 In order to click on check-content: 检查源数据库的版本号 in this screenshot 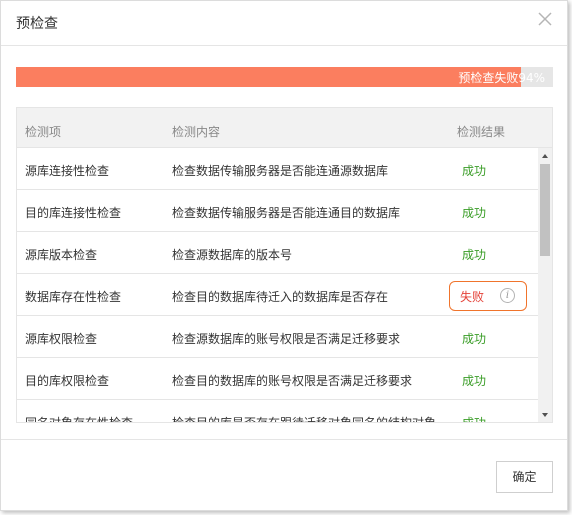, I will do `click(232, 255)`.